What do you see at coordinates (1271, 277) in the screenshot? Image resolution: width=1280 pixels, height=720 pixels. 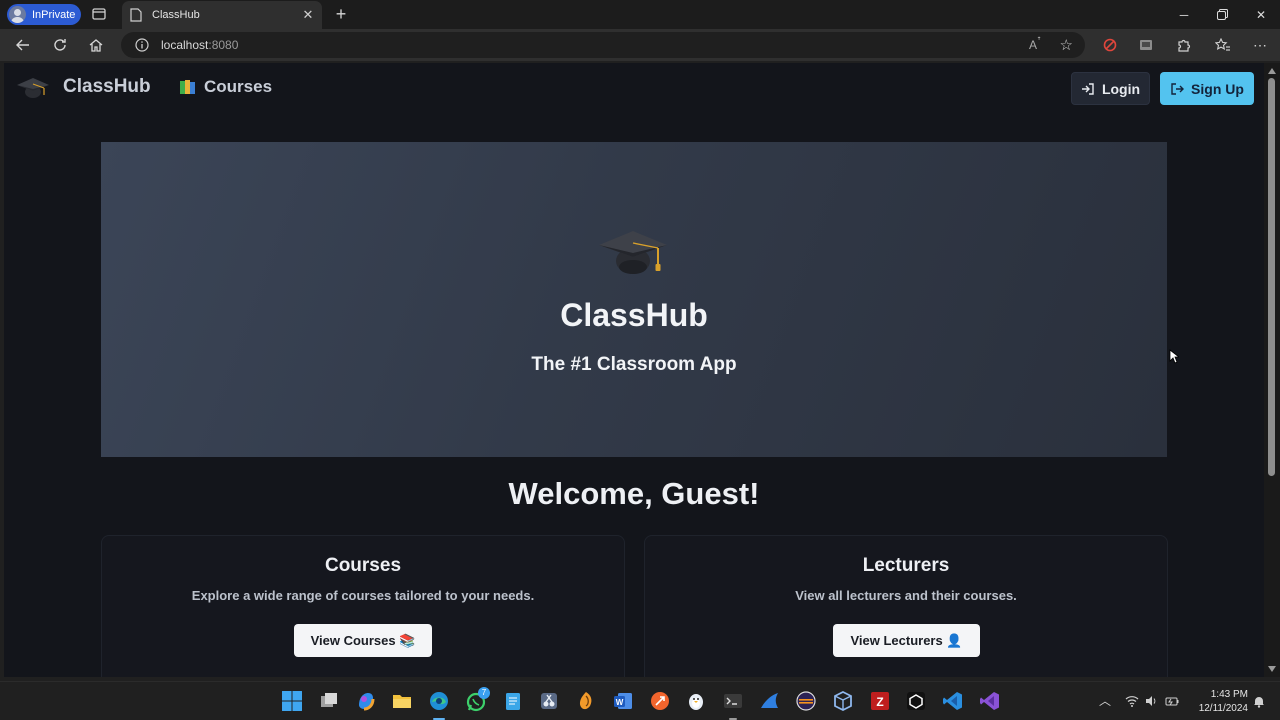 I see `scrollbar-thumb` at bounding box center [1271, 277].